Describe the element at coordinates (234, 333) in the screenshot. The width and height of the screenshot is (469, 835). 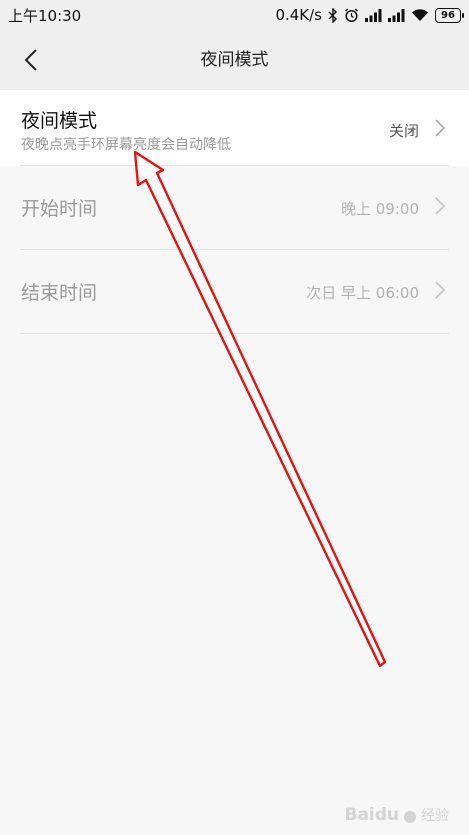
I see `divider` at that location.